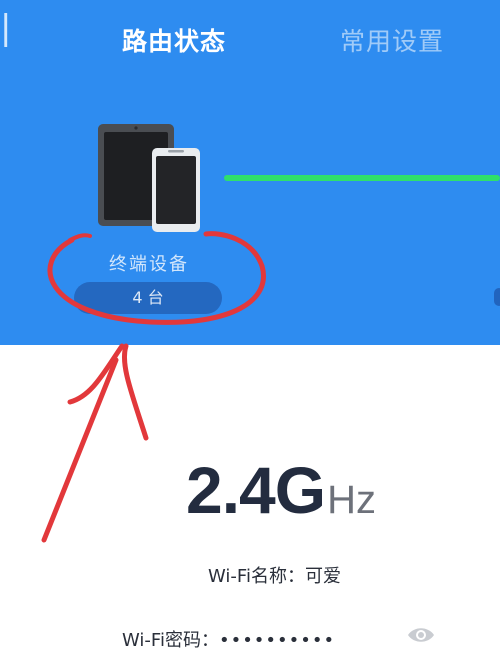 Image resolution: width=500 pixels, height=665 pixels. I want to click on wifi-password-row: Wi-Fi密码：••••••••••, so click(228, 639).